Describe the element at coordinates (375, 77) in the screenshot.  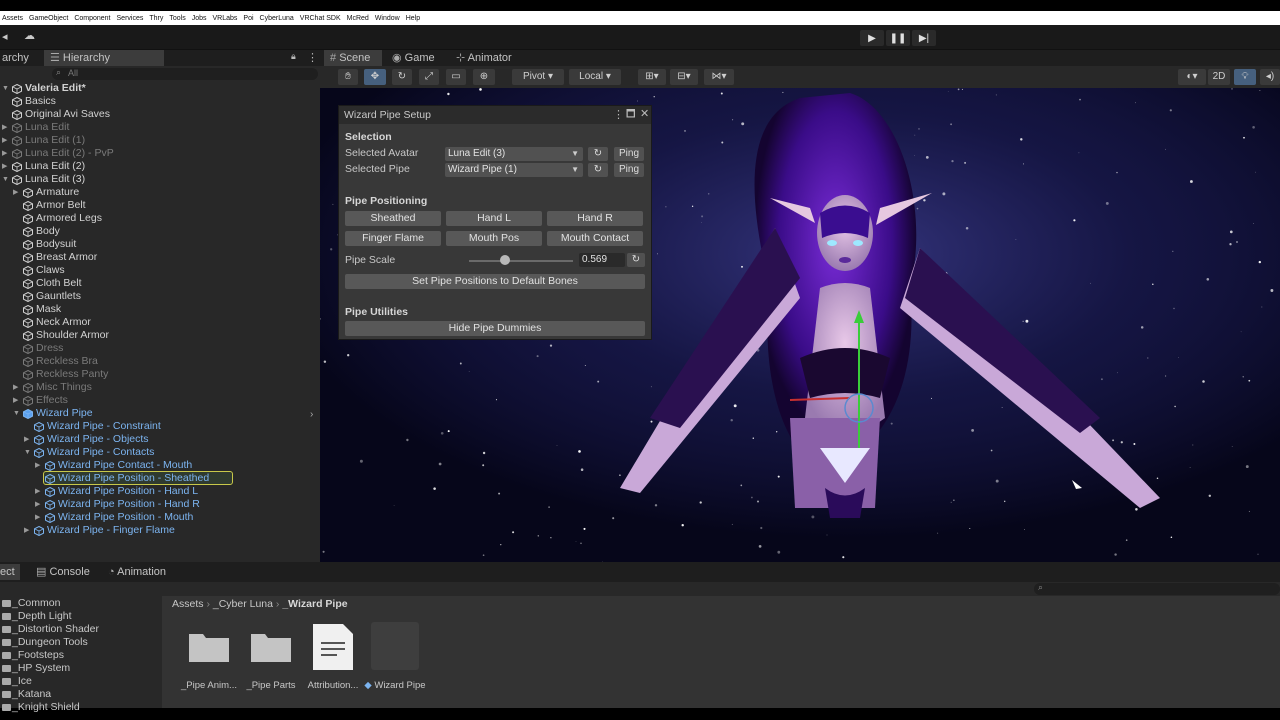
I see `move-tool-button: ✥` at that location.